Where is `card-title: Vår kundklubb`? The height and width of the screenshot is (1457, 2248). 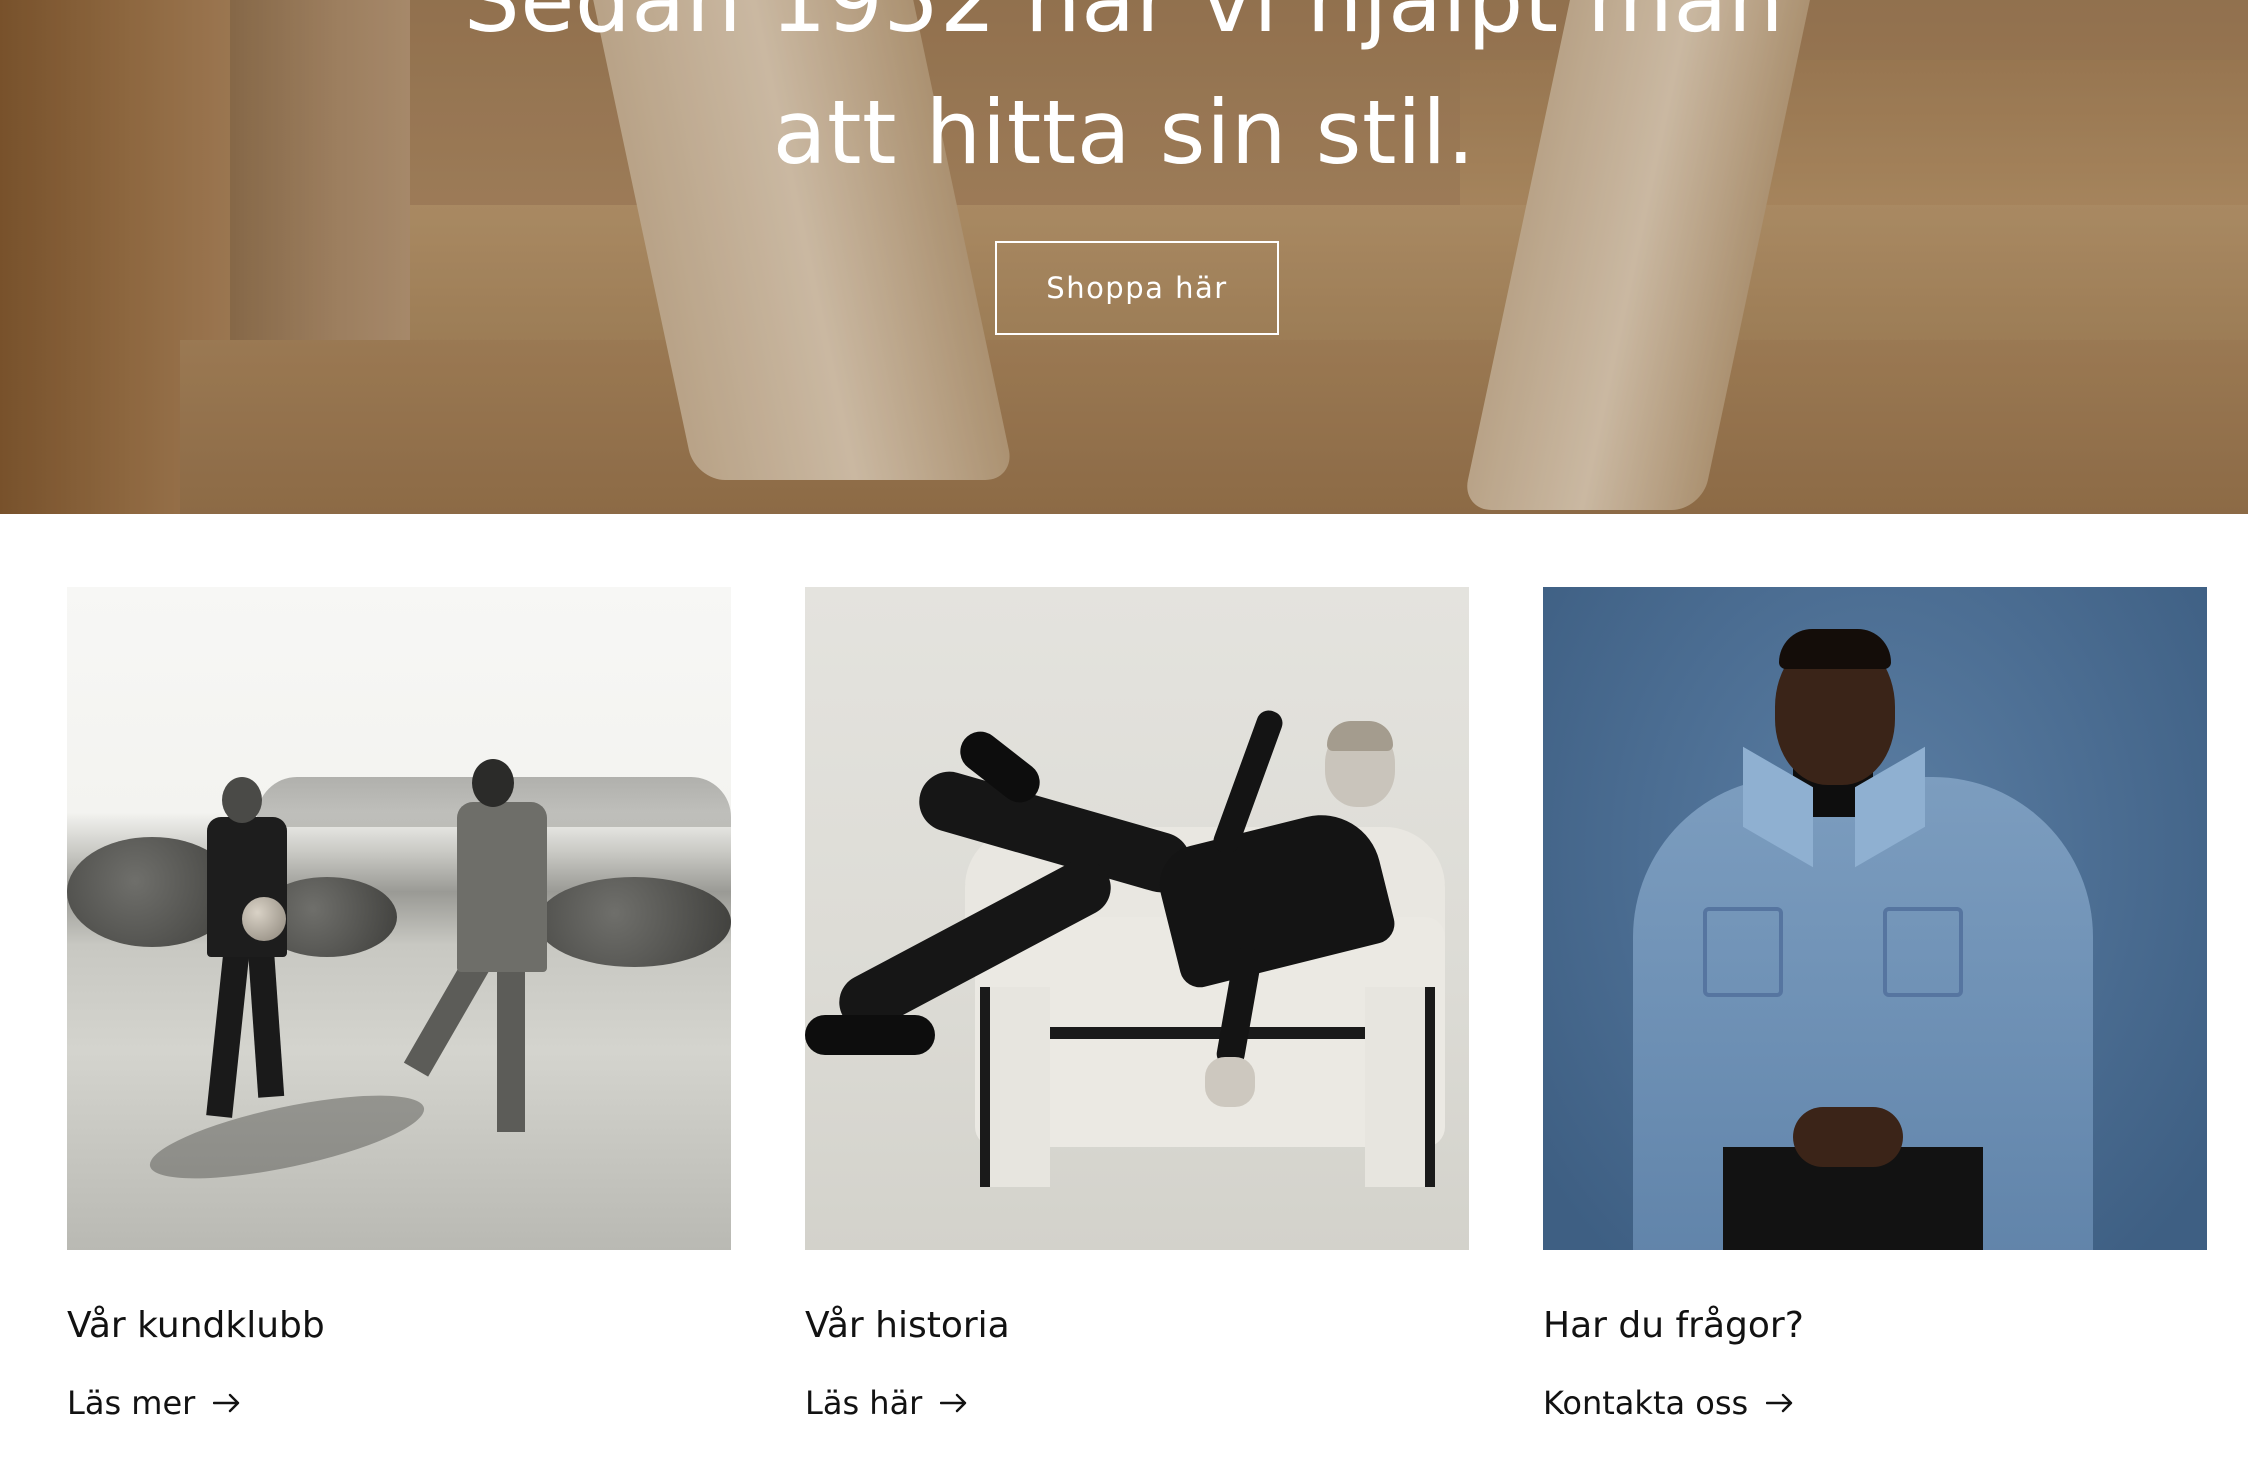 card-title: Vår kundklubb is located at coordinates (196, 1325).